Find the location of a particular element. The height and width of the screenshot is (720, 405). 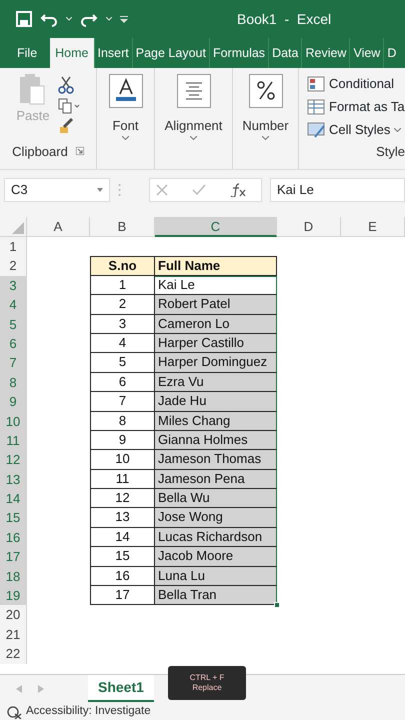

row-number: 6 is located at coordinates (13, 344).